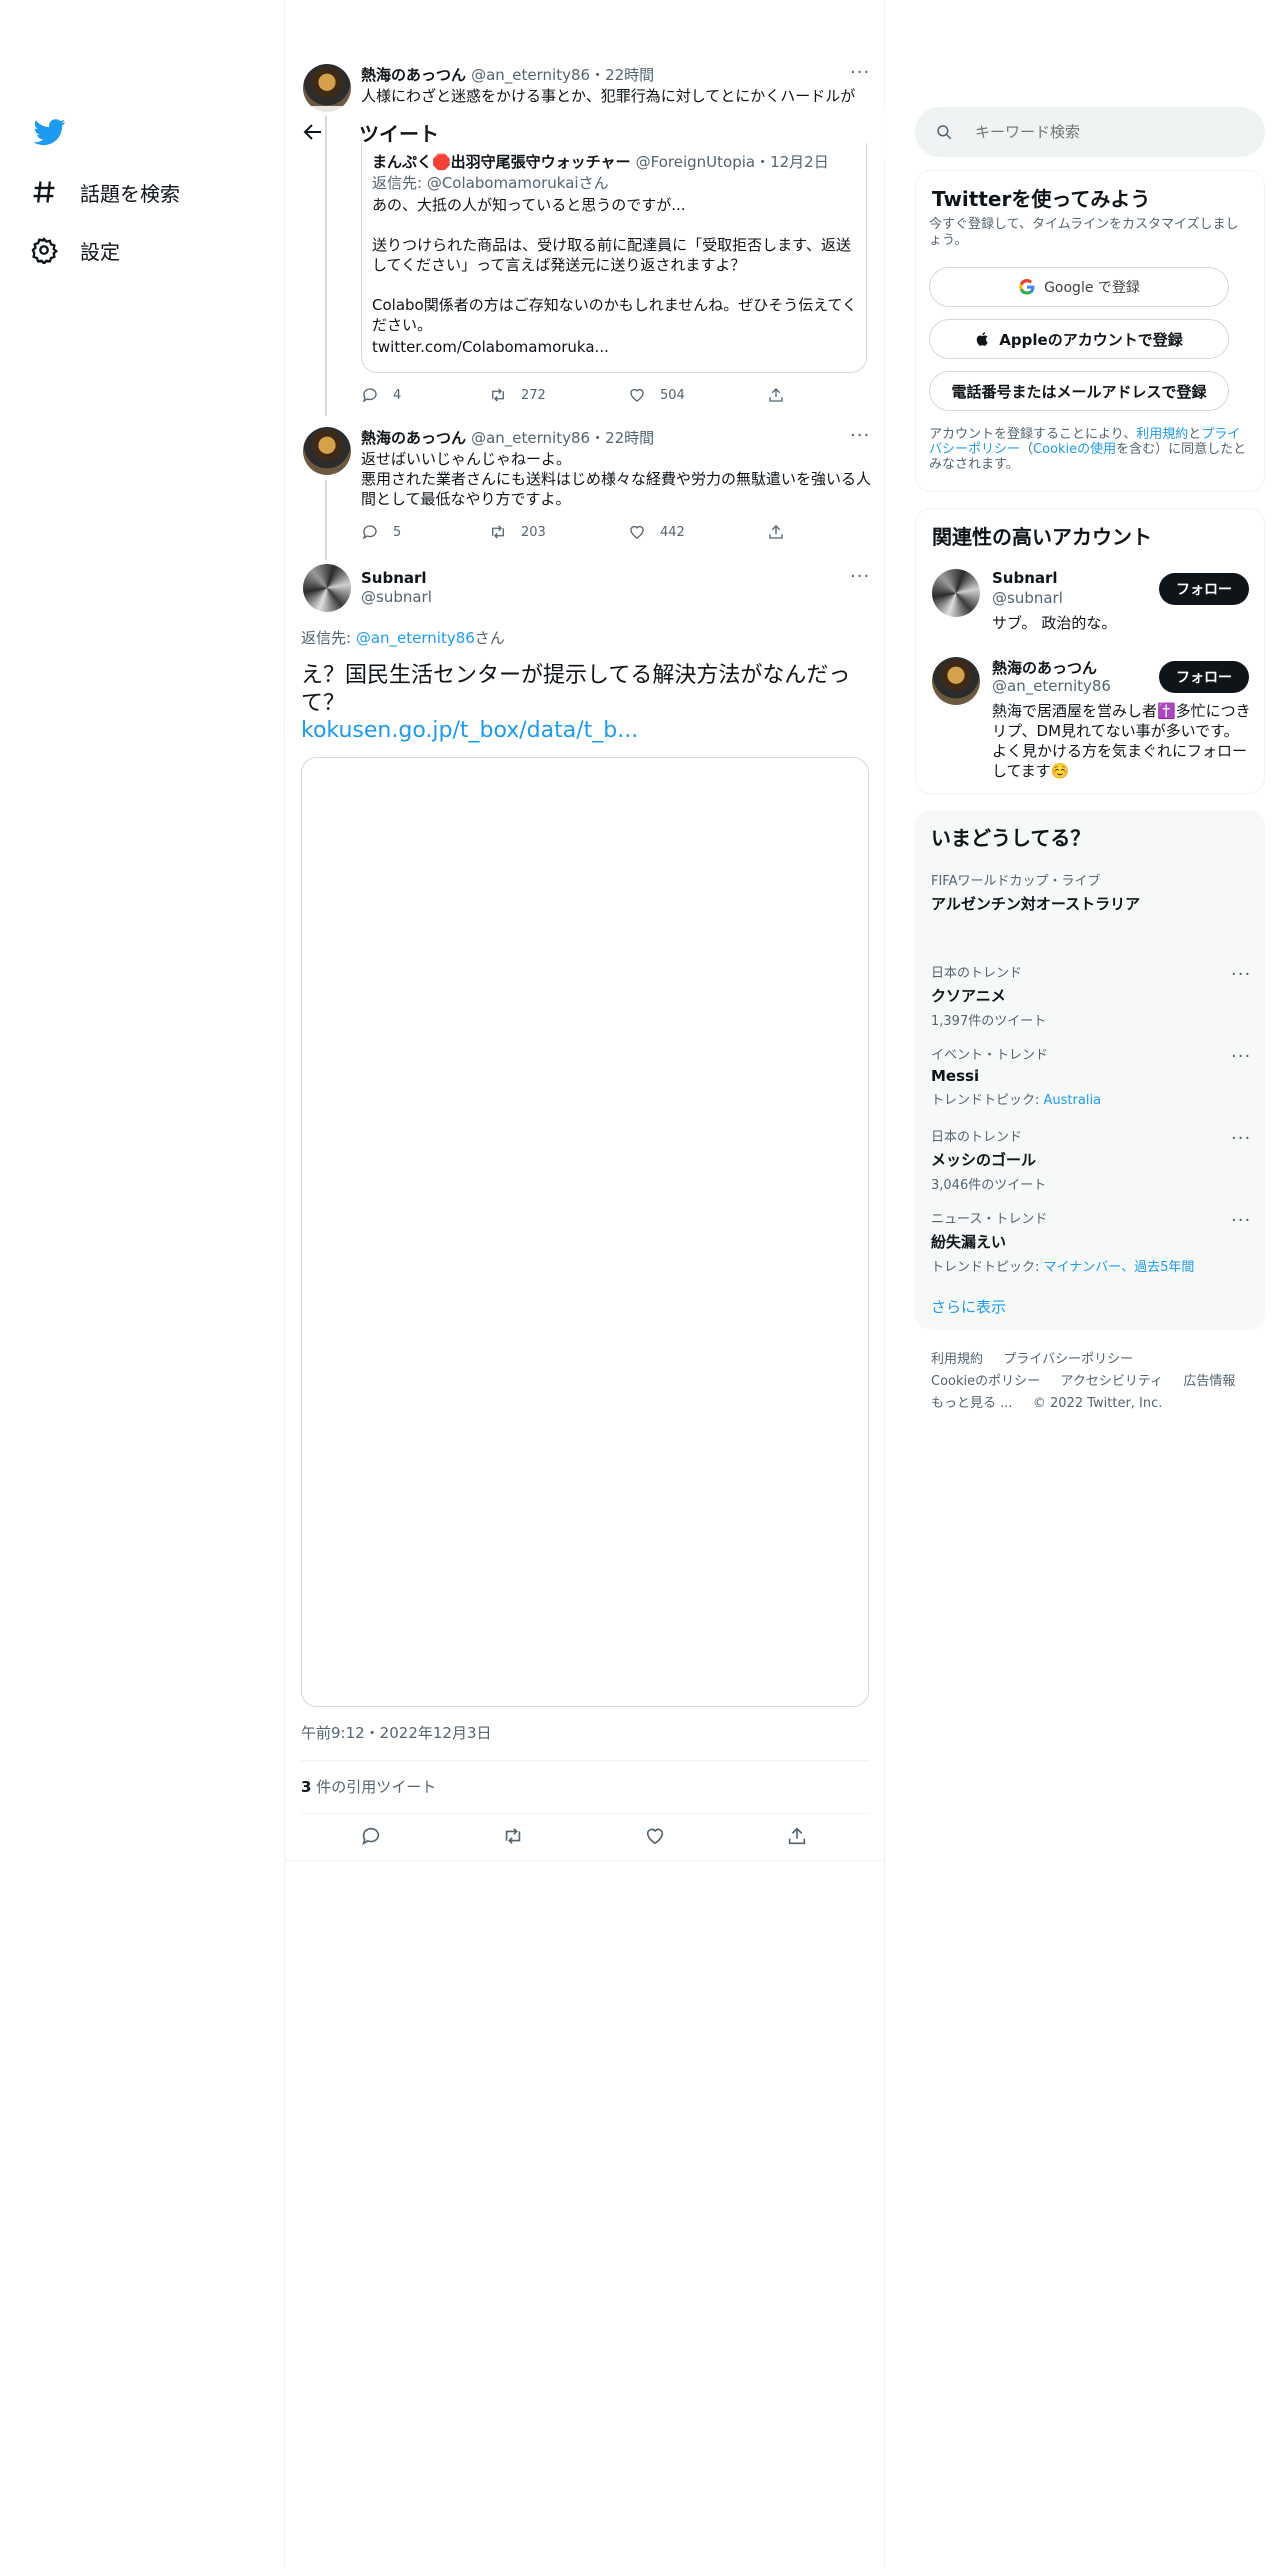 The height and width of the screenshot is (2568, 1284). Describe the element at coordinates (371, 1836) in the screenshot. I see `reply-icon` at that location.